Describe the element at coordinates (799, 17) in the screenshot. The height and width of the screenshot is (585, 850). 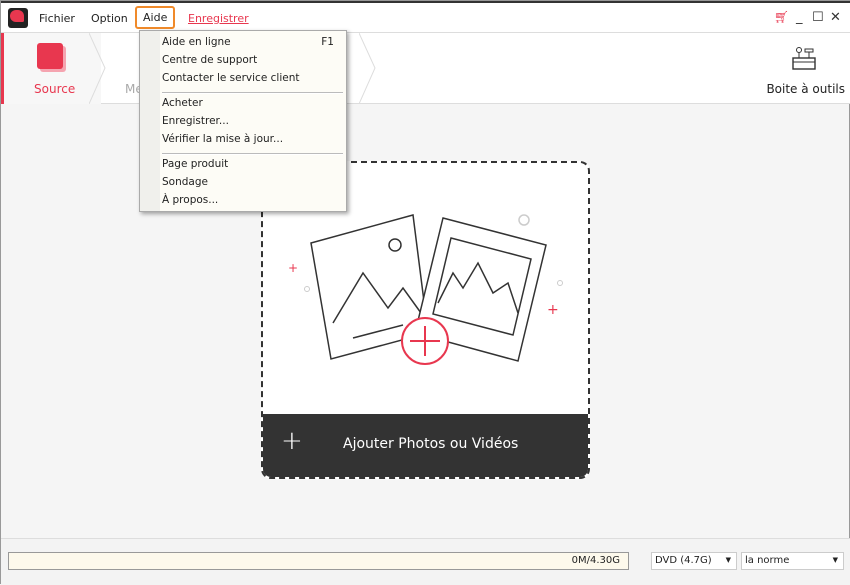
I see `minimize-icon: _` at that location.